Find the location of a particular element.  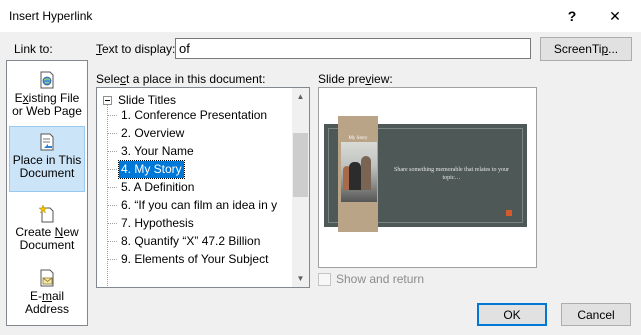

scroll-down-arrow-icon: ▼ is located at coordinates (300, 278).